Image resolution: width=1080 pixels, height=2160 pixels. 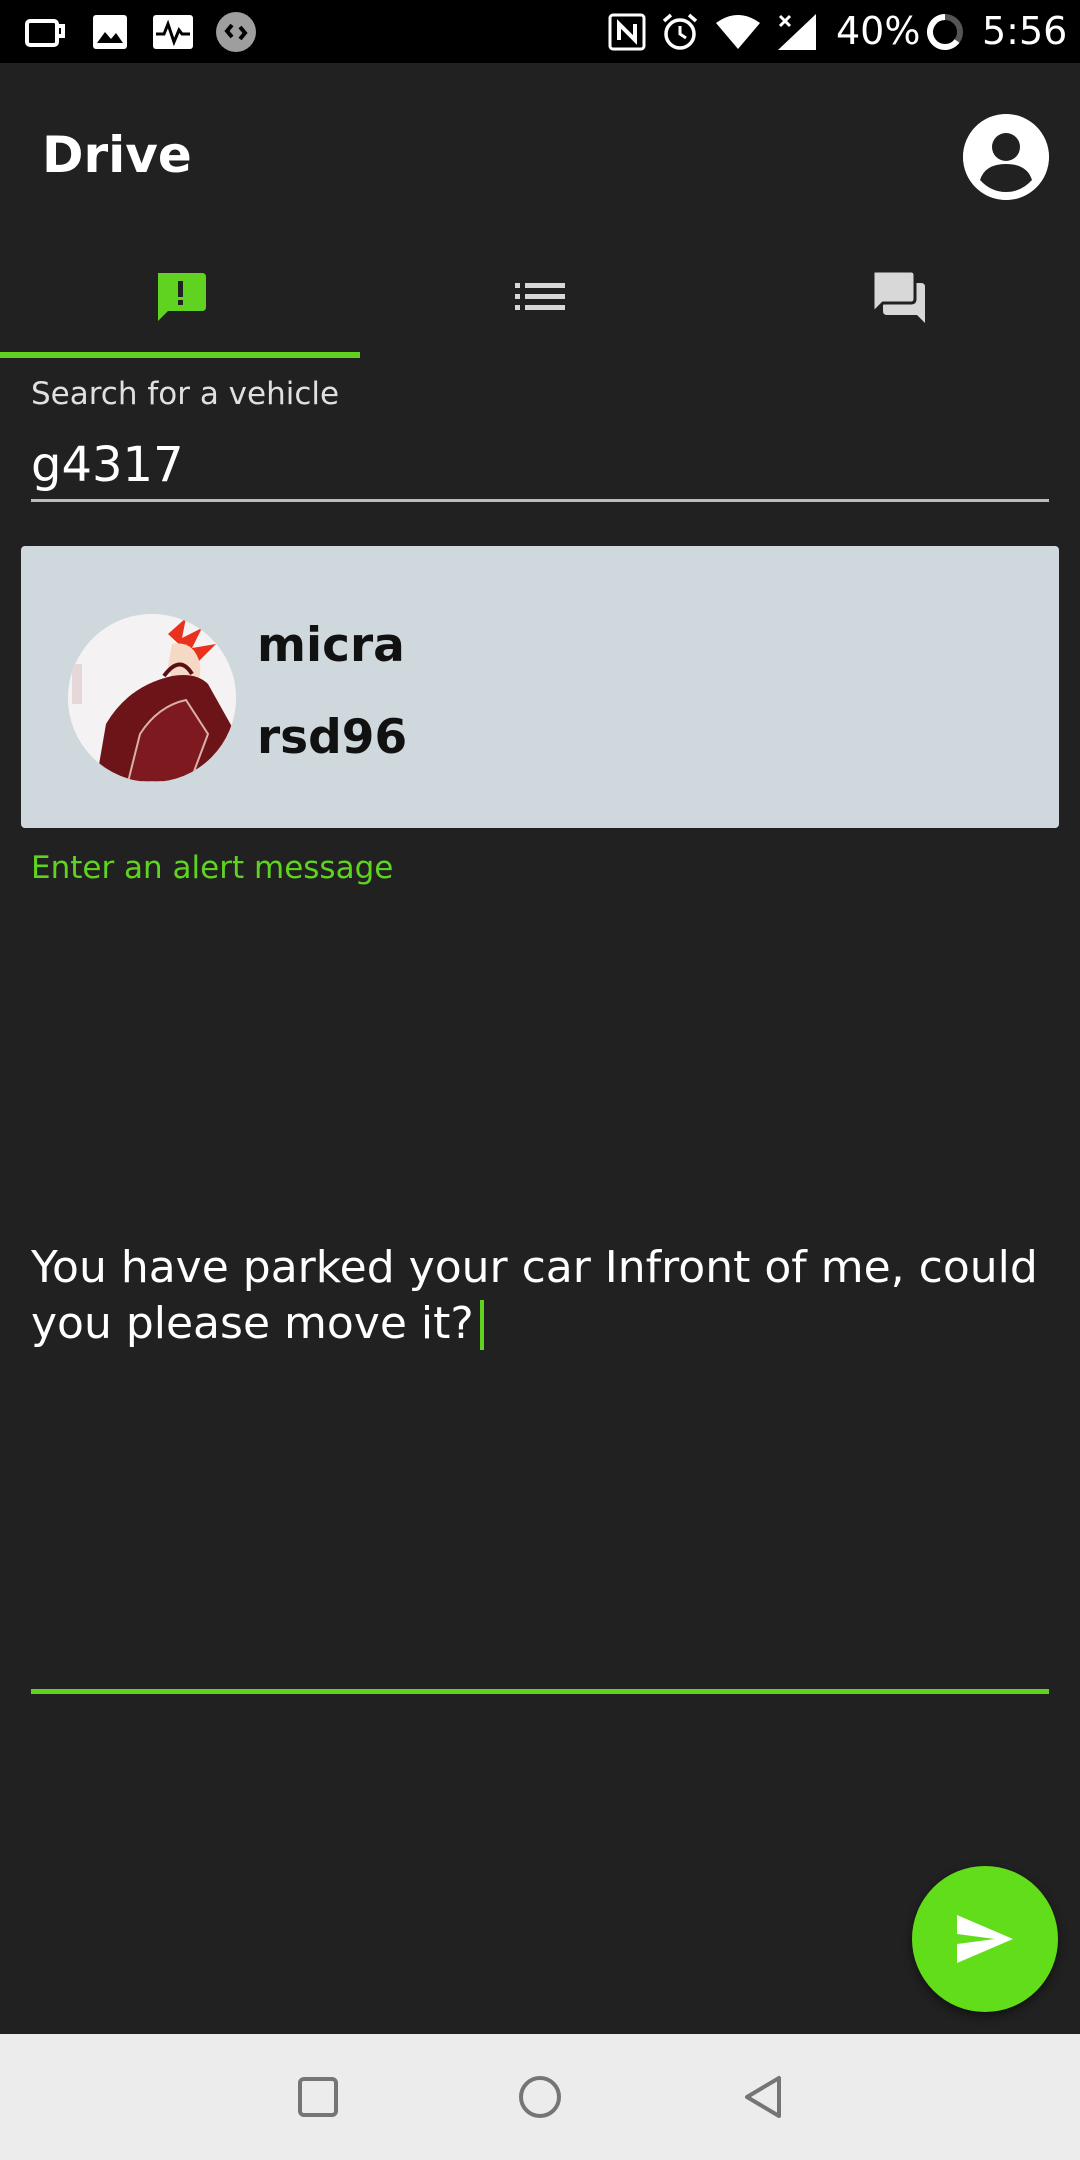 I want to click on home-button, so click(x=540, y=2097).